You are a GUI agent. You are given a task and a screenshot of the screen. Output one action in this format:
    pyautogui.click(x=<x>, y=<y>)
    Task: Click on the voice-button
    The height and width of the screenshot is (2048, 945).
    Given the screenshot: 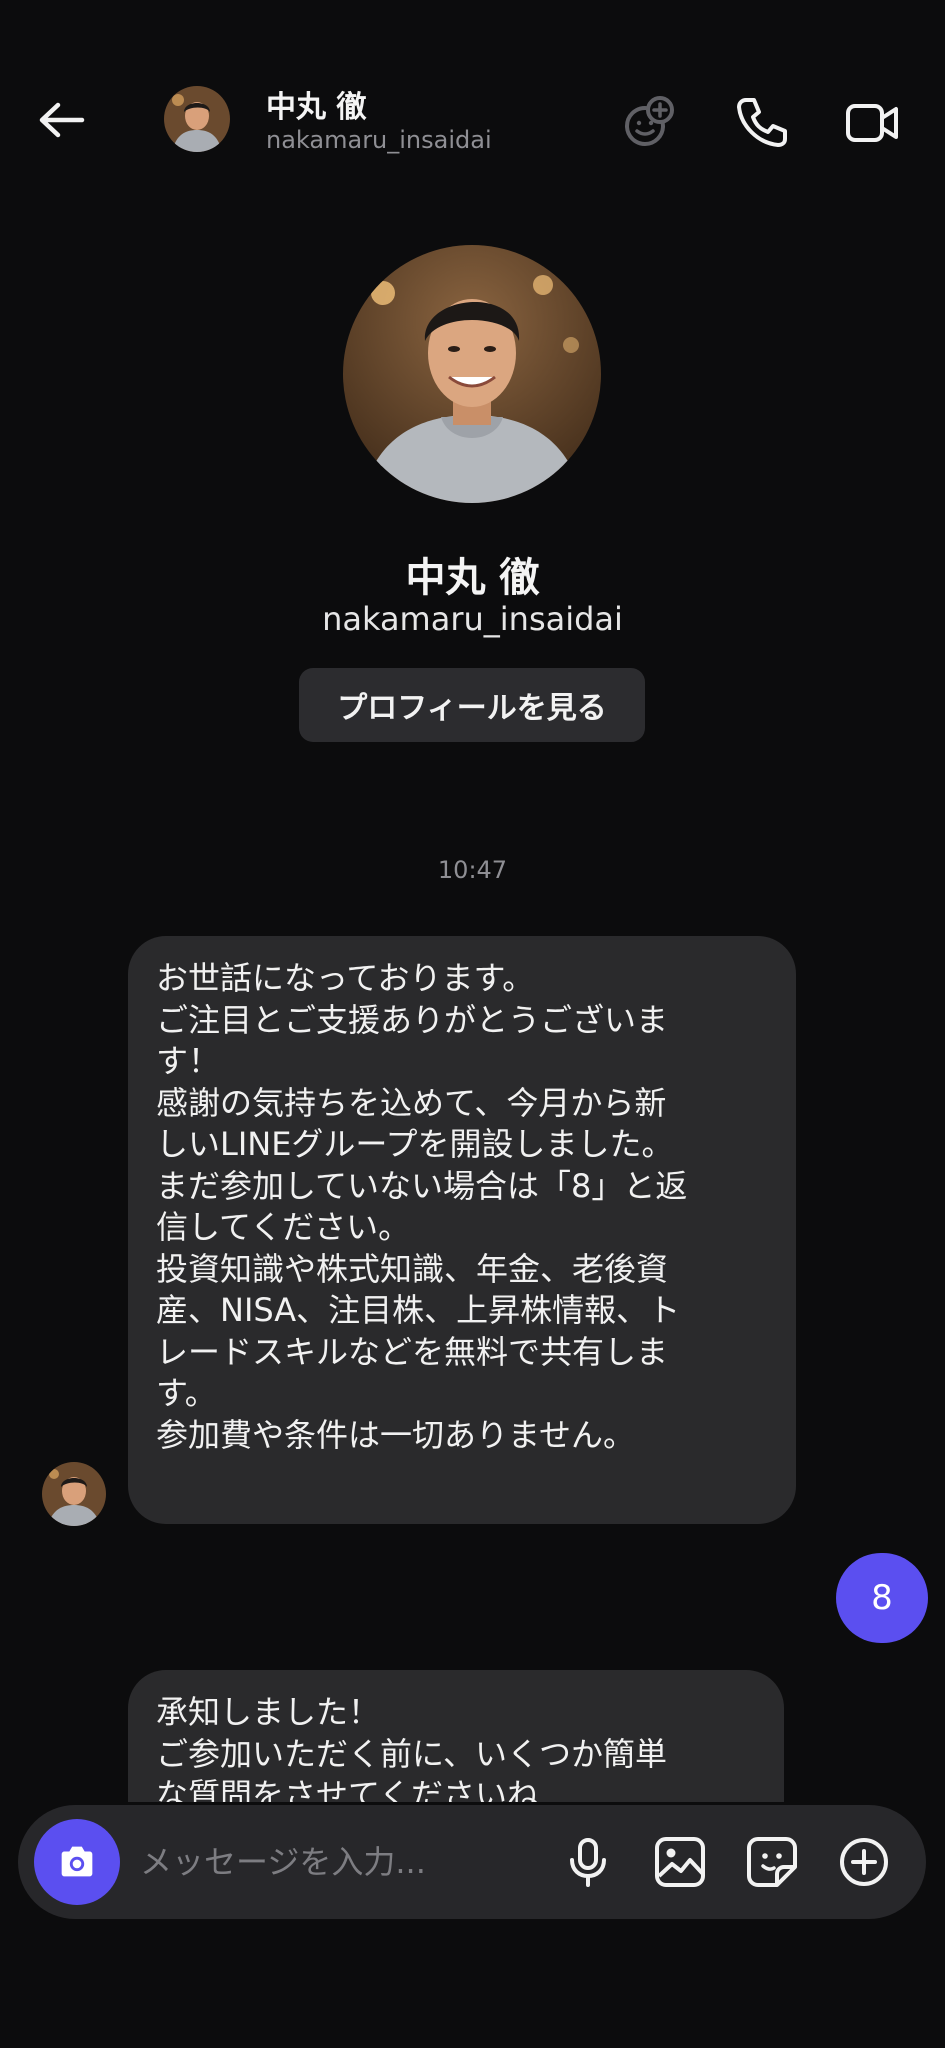 What is the action you would take?
    pyautogui.click(x=588, y=1862)
    